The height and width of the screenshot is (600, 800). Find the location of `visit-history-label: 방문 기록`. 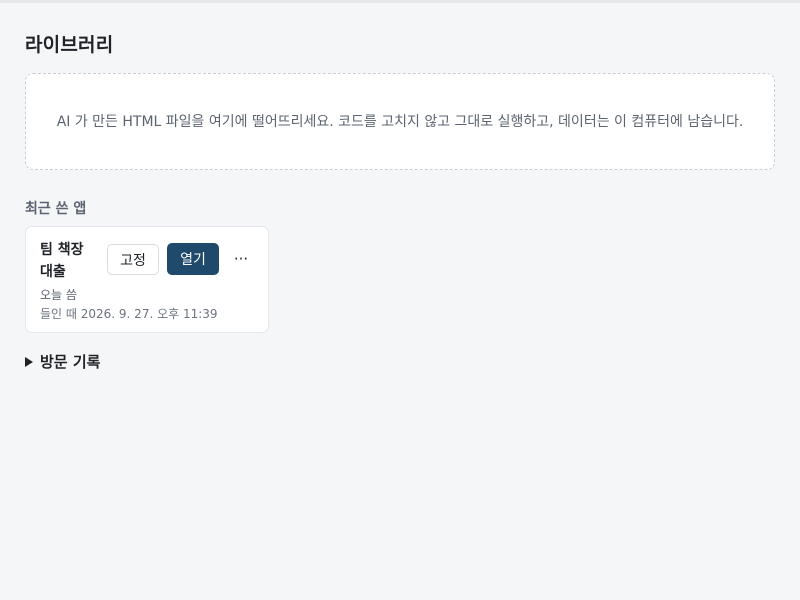

visit-history-label: 방문 기록 is located at coordinates (70, 362).